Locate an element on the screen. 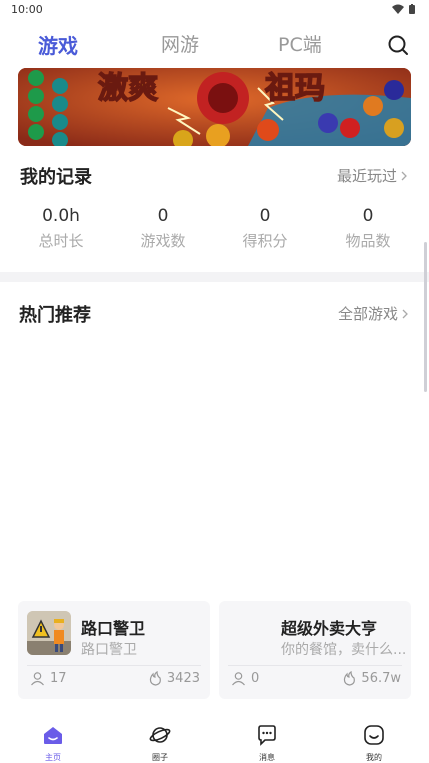 The image size is (429, 763). search-icon is located at coordinates (398, 45).